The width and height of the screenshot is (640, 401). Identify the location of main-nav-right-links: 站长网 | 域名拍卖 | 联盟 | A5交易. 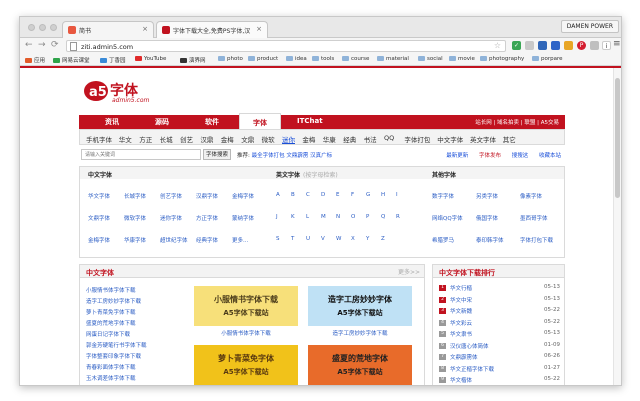
(517, 122).